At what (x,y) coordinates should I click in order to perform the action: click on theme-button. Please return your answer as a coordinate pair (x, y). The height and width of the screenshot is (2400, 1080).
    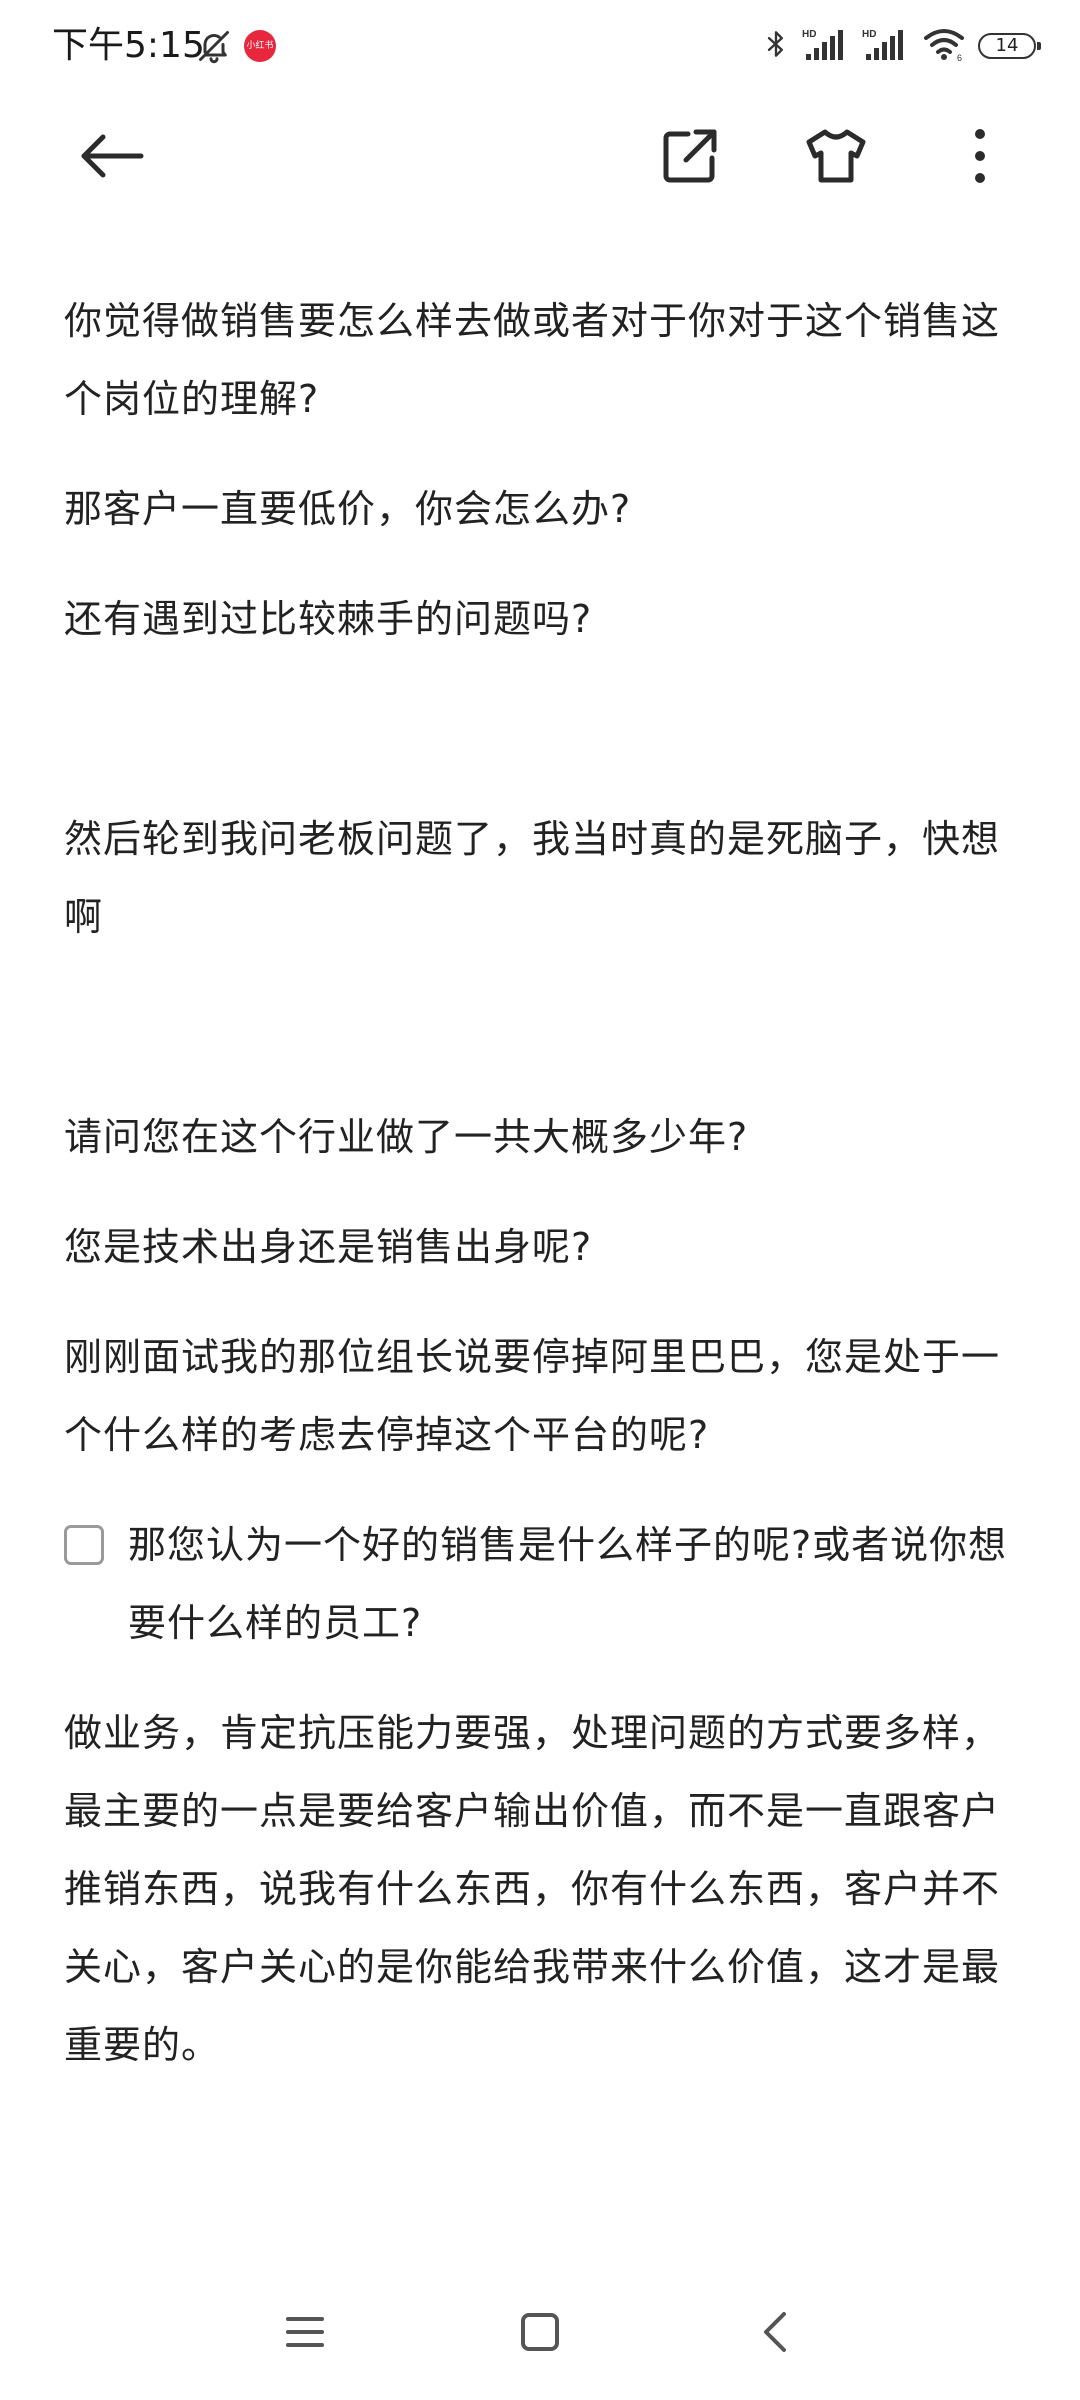
    Looking at the image, I should click on (836, 158).